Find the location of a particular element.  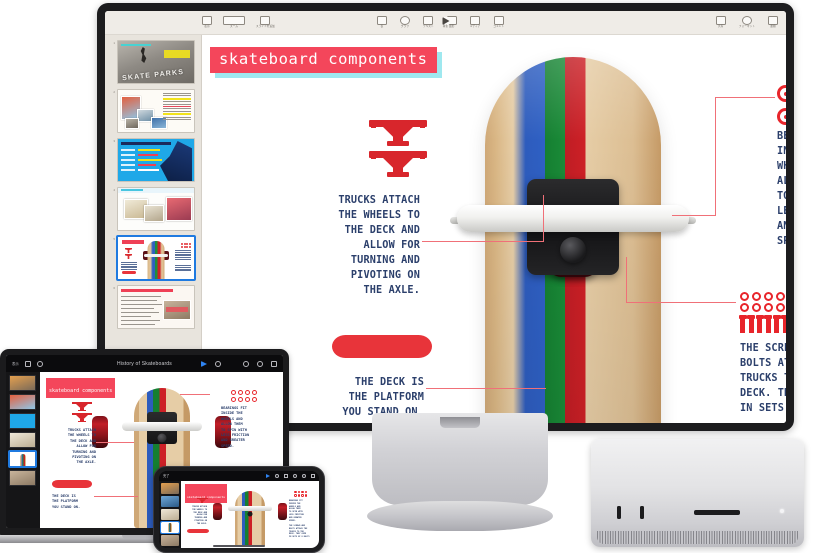

sidebar-icon is located at coordinates (27, 363).